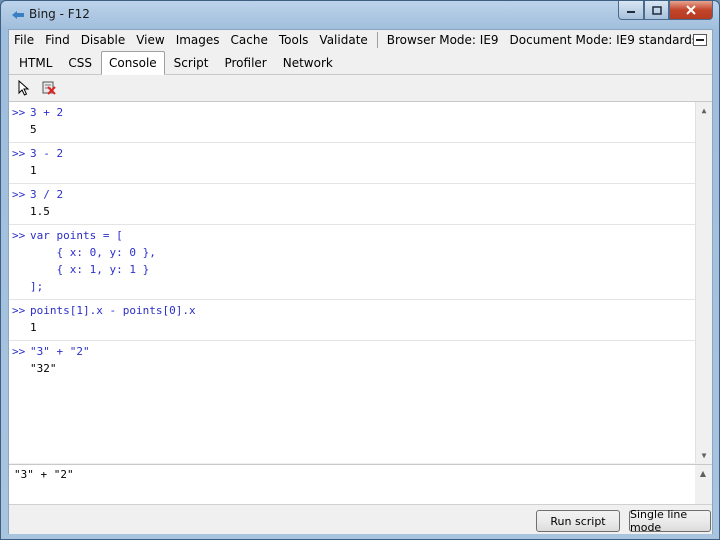 This screenshot has height=540, width=720. Describe the element at coordinates (24, 40) in the screenshot. I see `menu-file: File` at that location.